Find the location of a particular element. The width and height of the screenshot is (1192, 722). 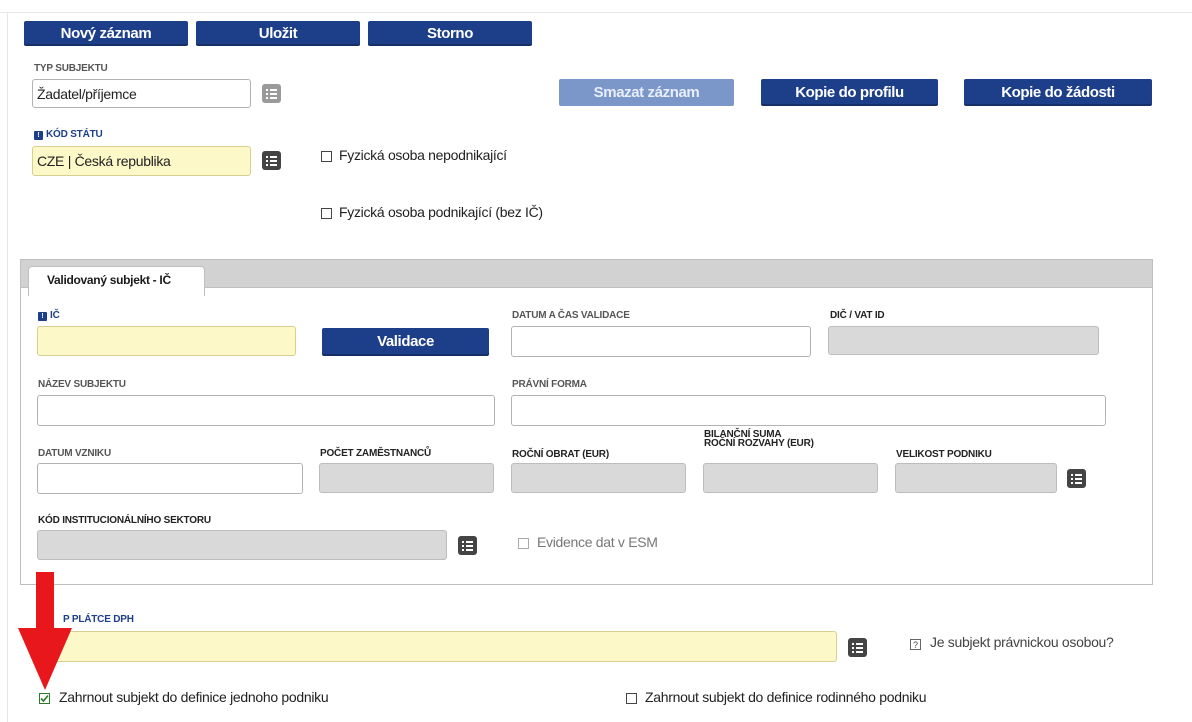

subject-name-field is located at coordinates (266, 410).